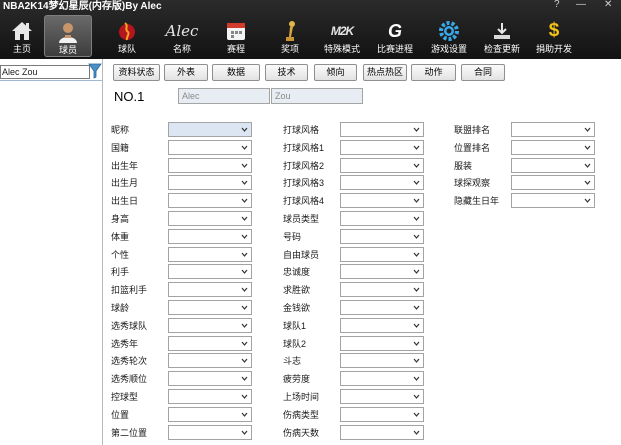  I want to click on field-label-col1-9: 扣篮利手, so click(129, 290).